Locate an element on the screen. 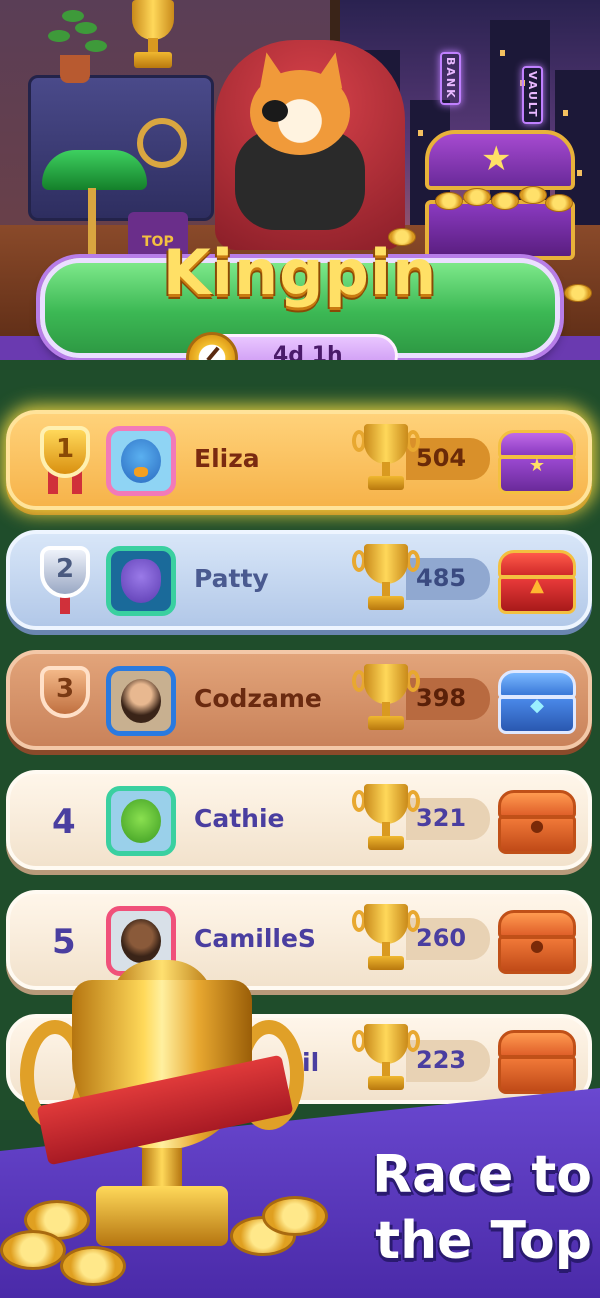  rank-number: 3 is located at coordinates (65, 689).